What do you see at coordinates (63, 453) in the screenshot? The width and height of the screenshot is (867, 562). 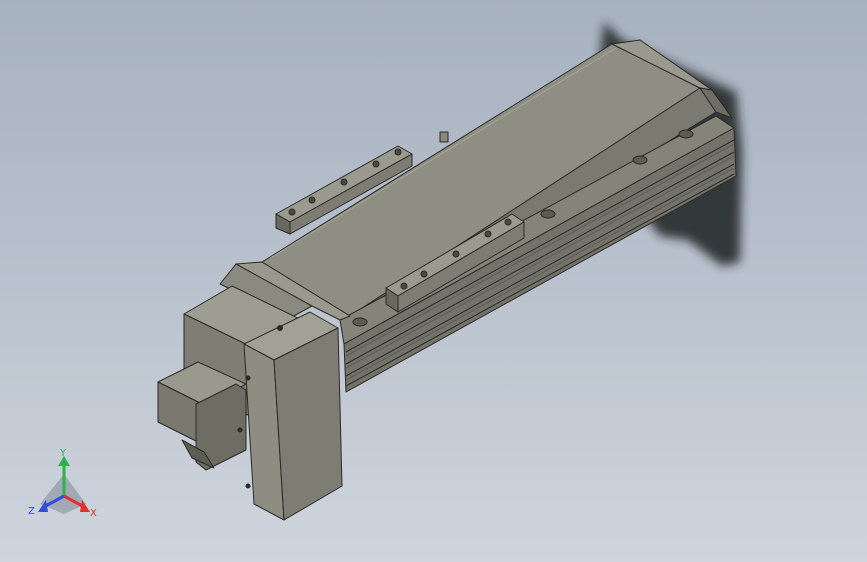 I see `y-axis-label: Y` at bounding box center [63, 453].